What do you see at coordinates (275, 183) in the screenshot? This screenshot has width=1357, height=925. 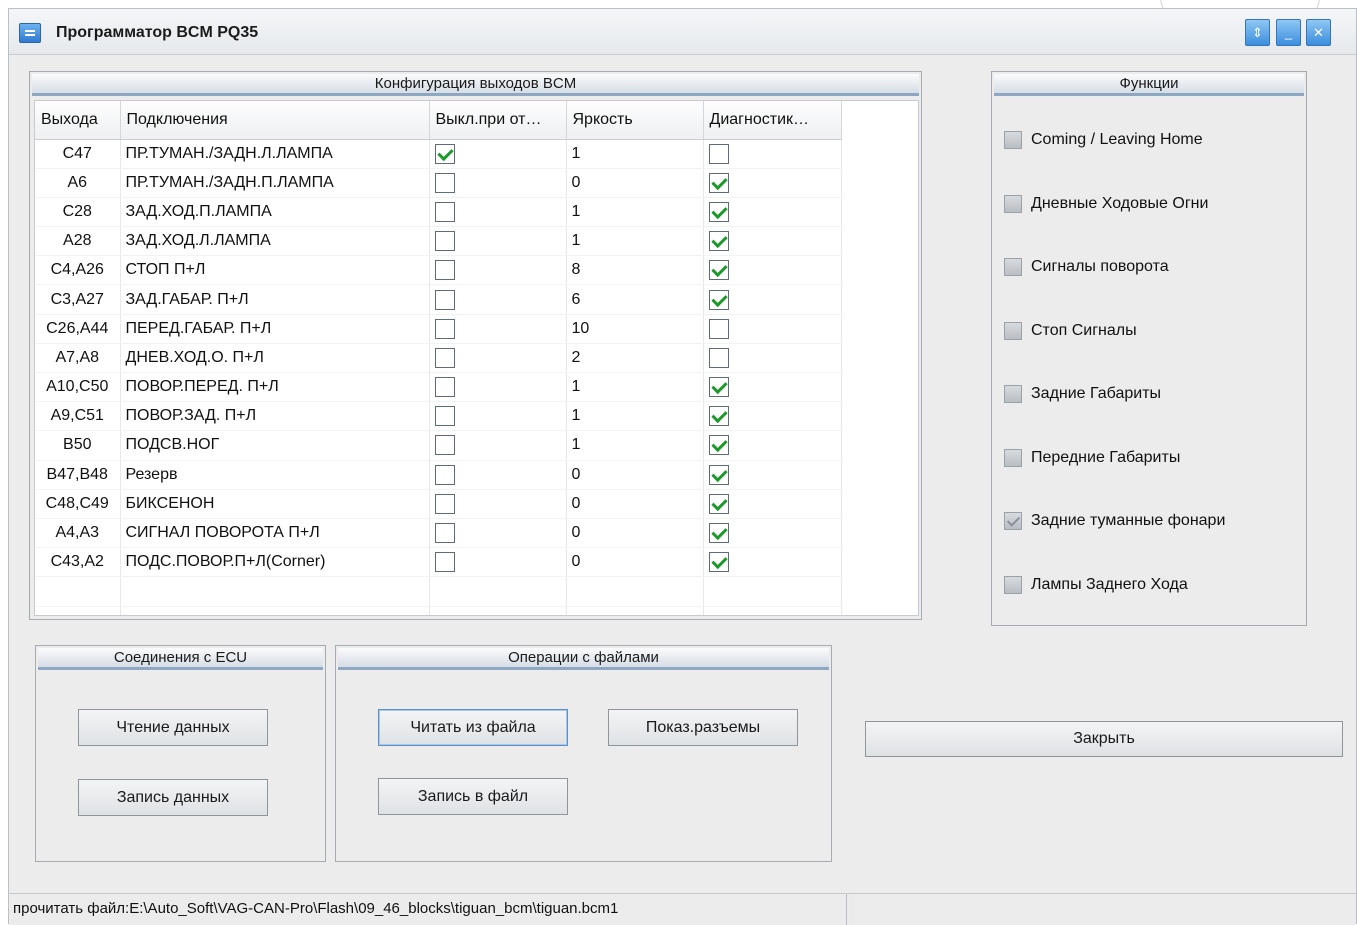 I see `cell-connection: ПР.ТУМАН./ЗАДН.П.ЛАМПА` at bounding box center [275, 183].